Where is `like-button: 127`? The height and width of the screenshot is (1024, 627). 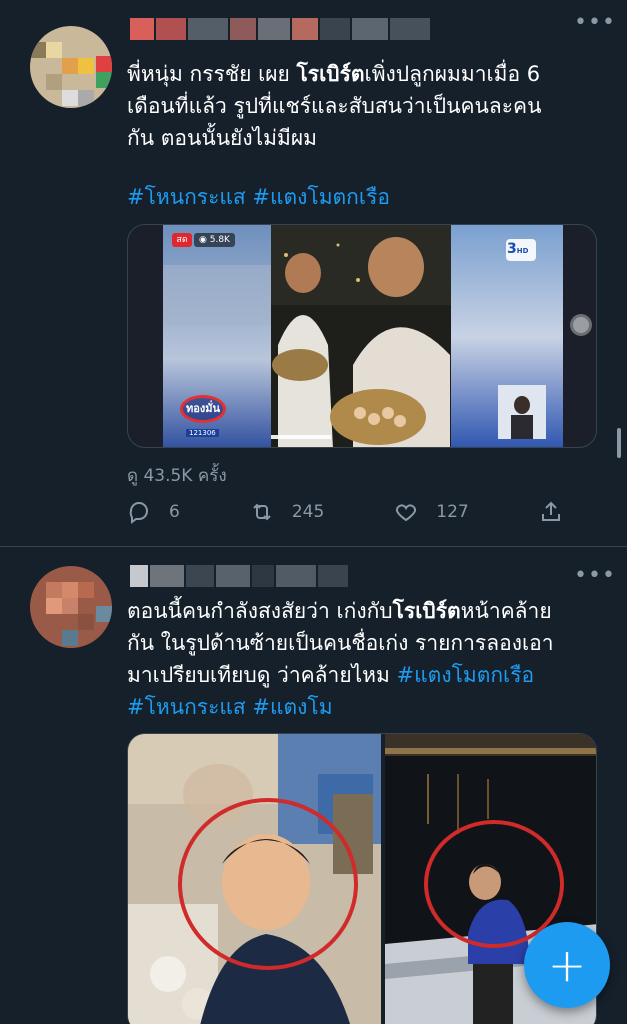 like-button: 127 is located at coordinates (431, 512).